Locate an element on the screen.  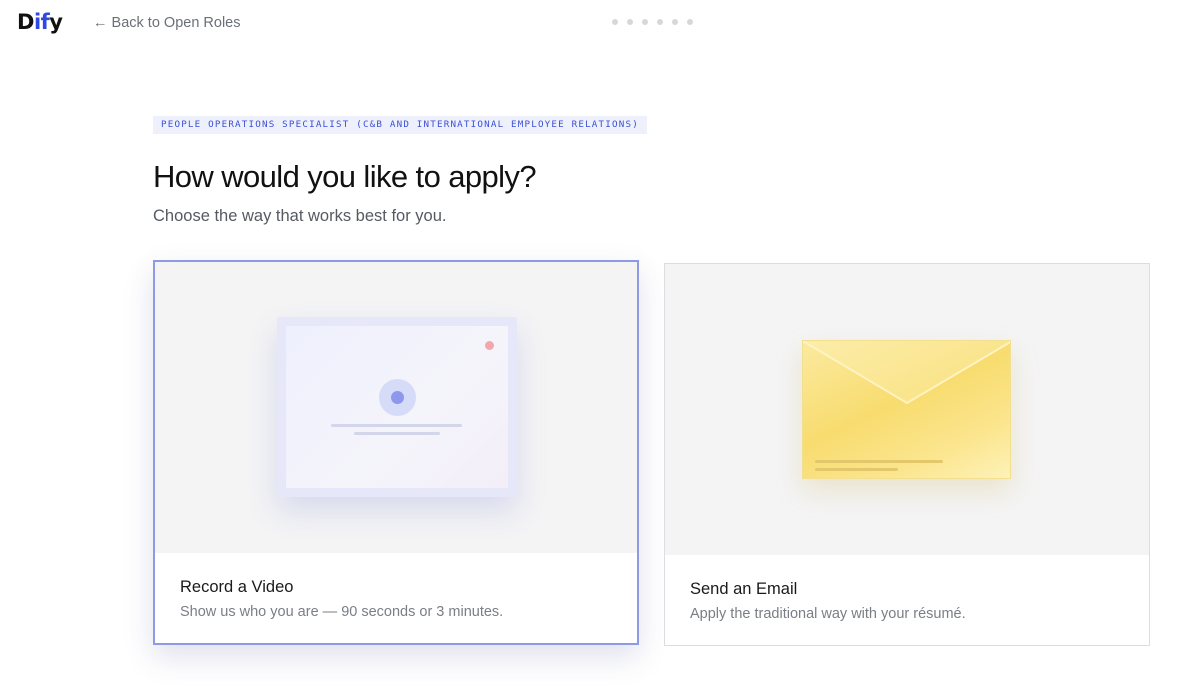
logo-letter-d: D is located at coordinates (25, 22).